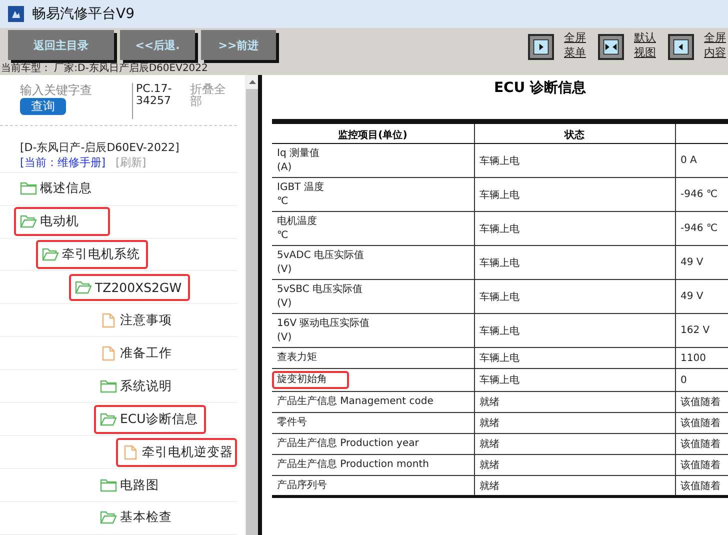  I want to click on tree-item: TZ200XS2GW, so click(129, 287).